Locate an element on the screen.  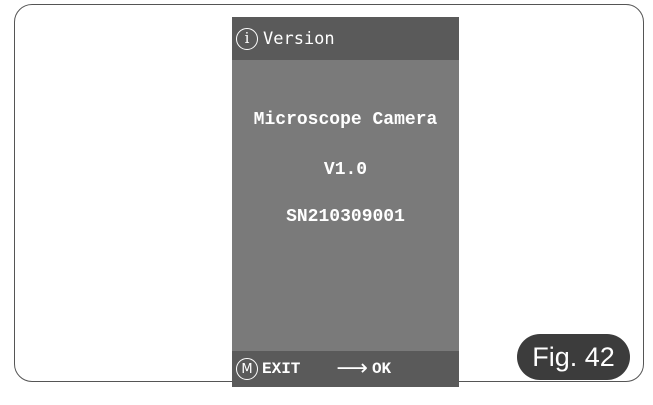
ok-label: OK is located at coordinates (381, 369).